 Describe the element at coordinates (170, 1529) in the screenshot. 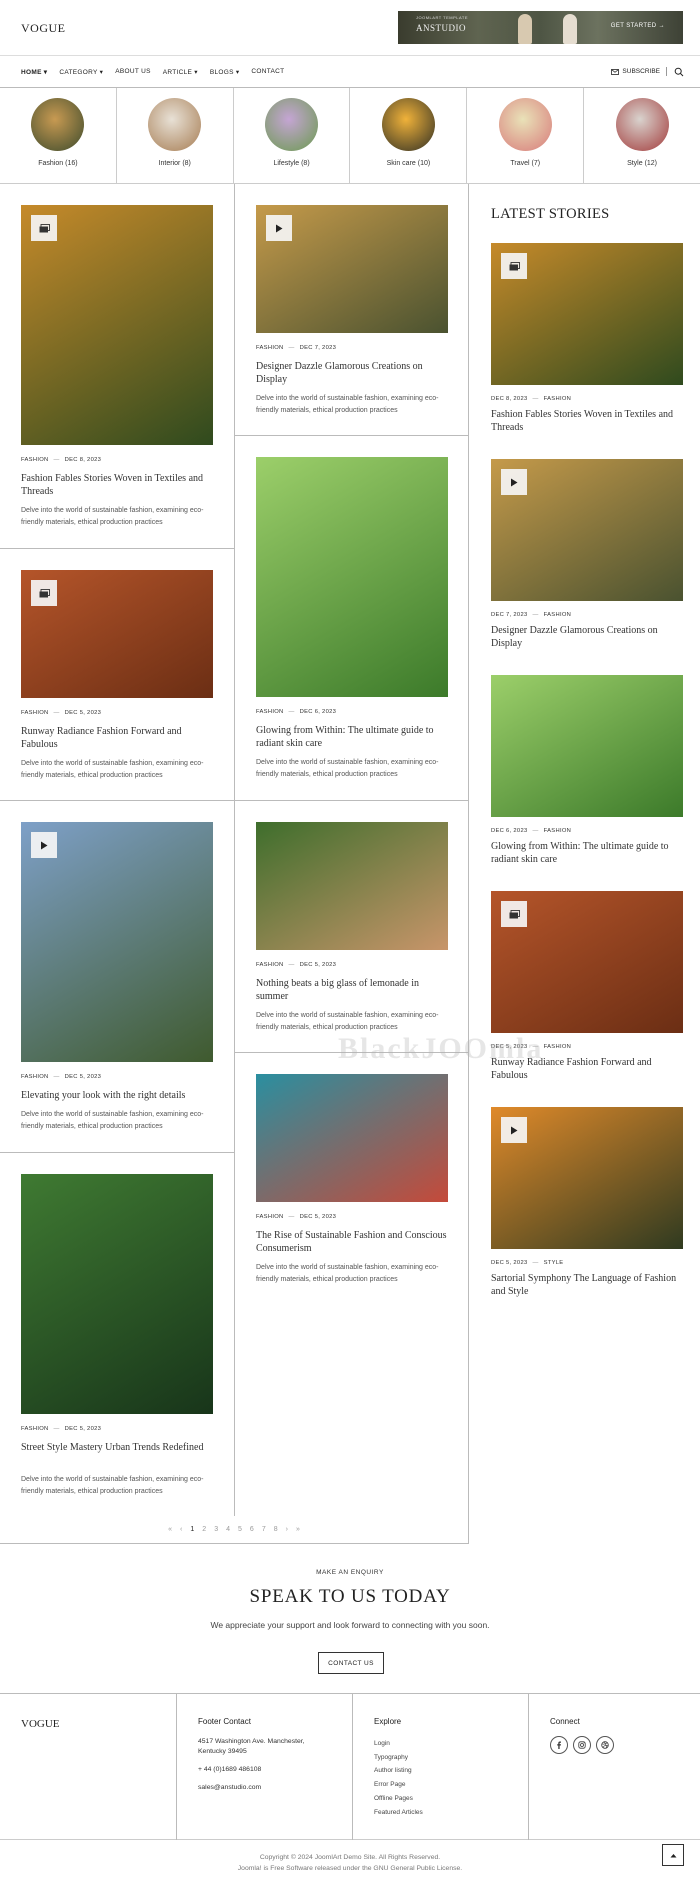

I see `pagination-first: «` at that location.